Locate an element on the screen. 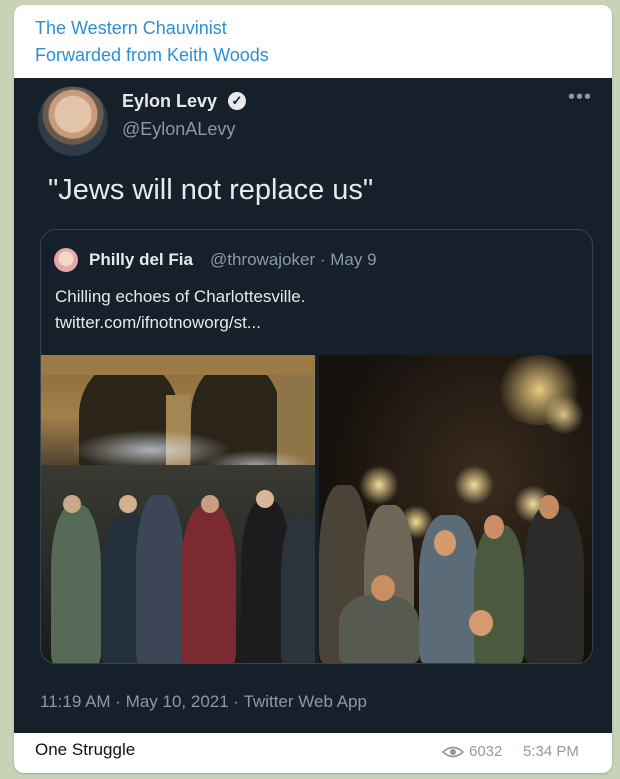 The width and height of the screenshot is (620, 779). message-time: 5:34 PM is located at coordinates (551, 751).